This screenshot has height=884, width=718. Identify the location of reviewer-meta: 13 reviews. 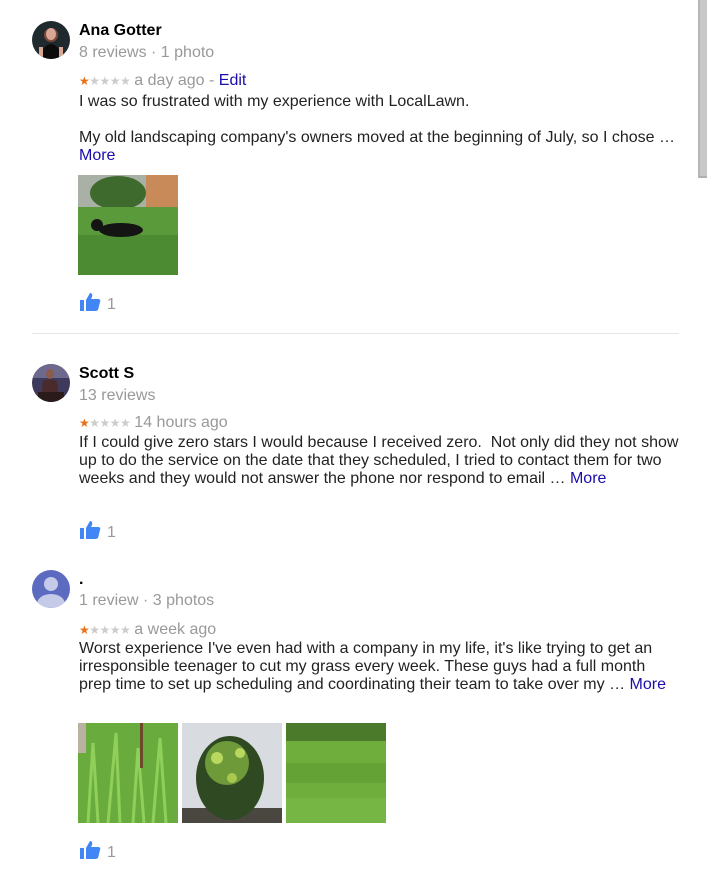
(117, 395).